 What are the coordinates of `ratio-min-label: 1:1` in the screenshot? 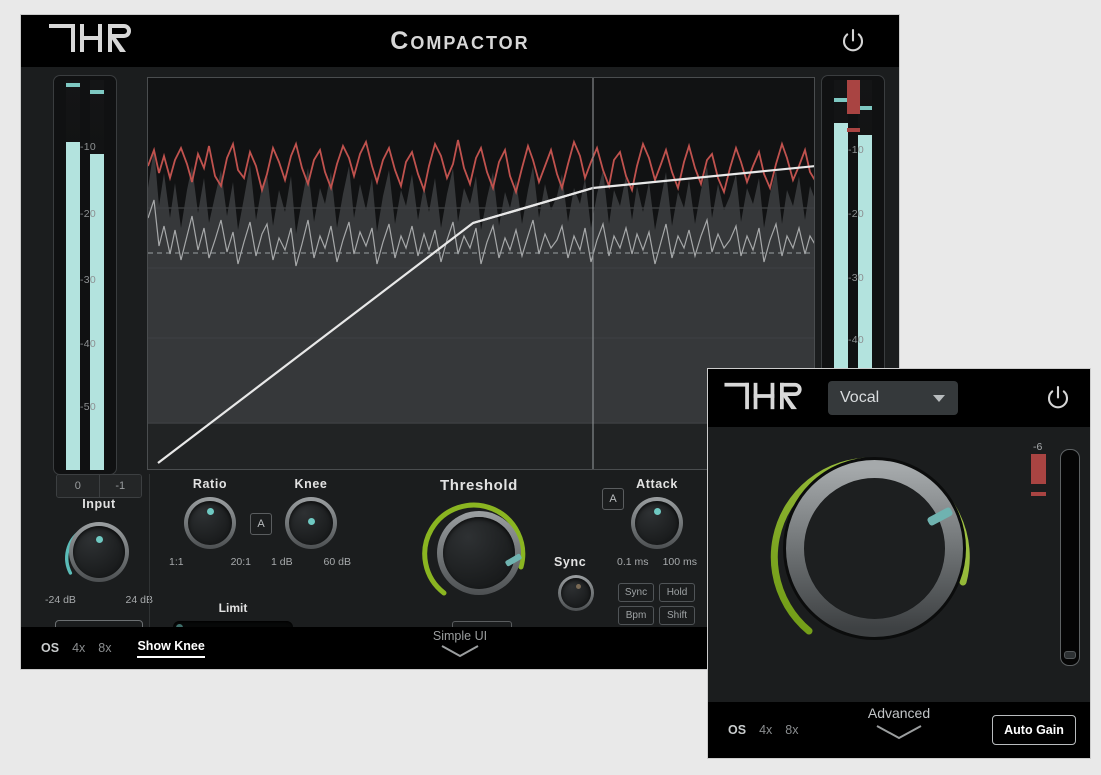 It's located at (176, 562).